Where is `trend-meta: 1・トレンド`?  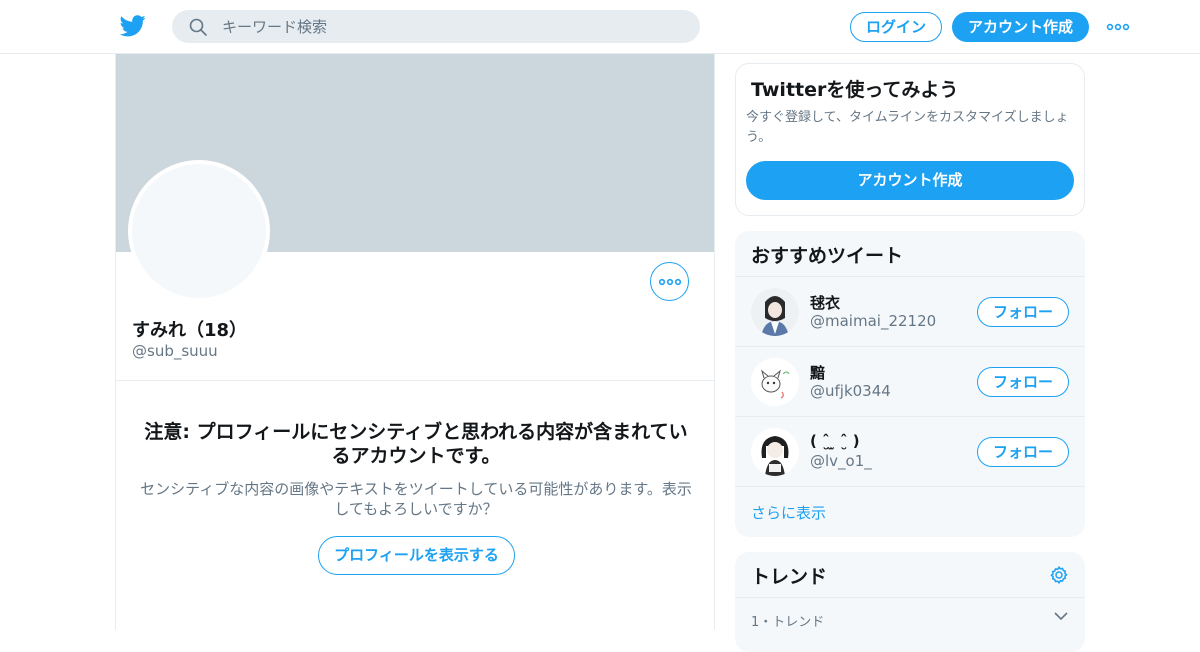
trend-meta: 1・トレンド is located at coordinates (788, 622).